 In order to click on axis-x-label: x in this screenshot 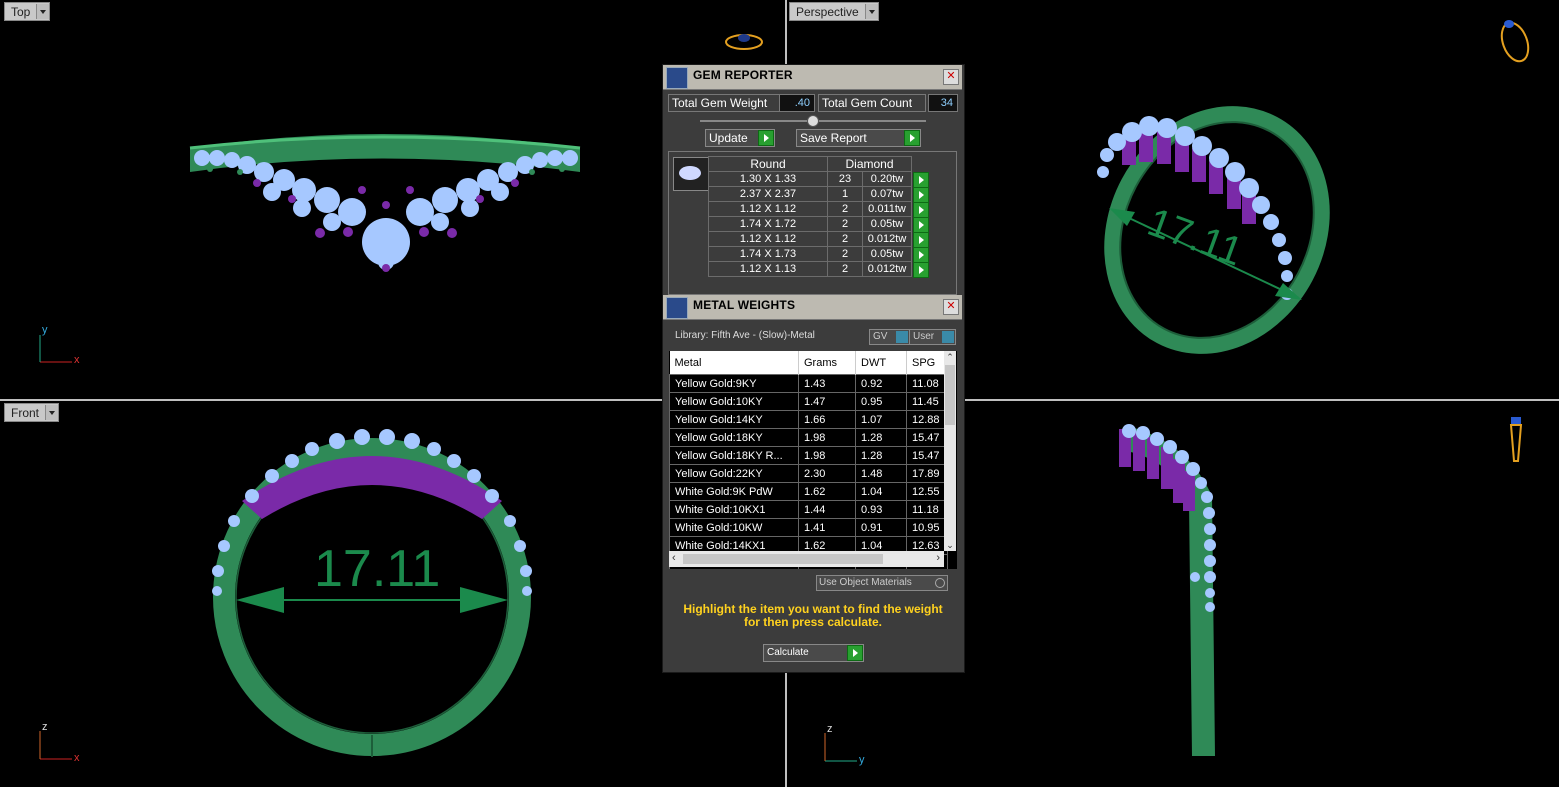, I will do `click(77, 360)`.